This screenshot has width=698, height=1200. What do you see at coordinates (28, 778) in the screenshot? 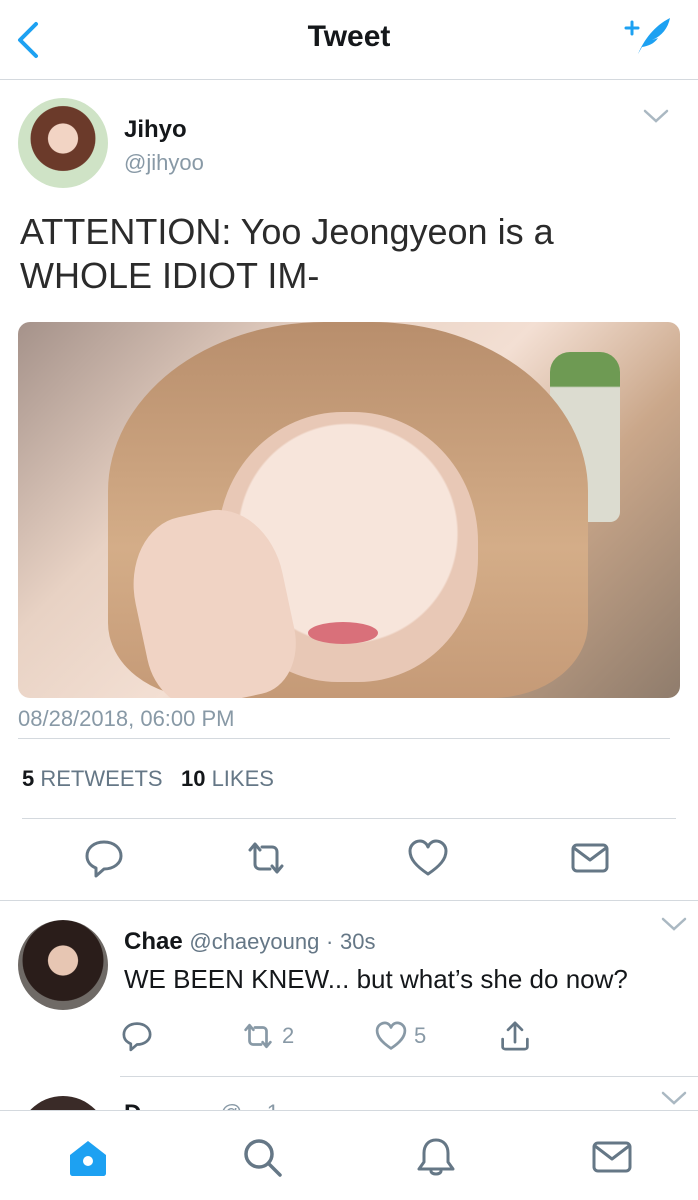
I see `retweets-count: 5` at bounding box center [28, 778].